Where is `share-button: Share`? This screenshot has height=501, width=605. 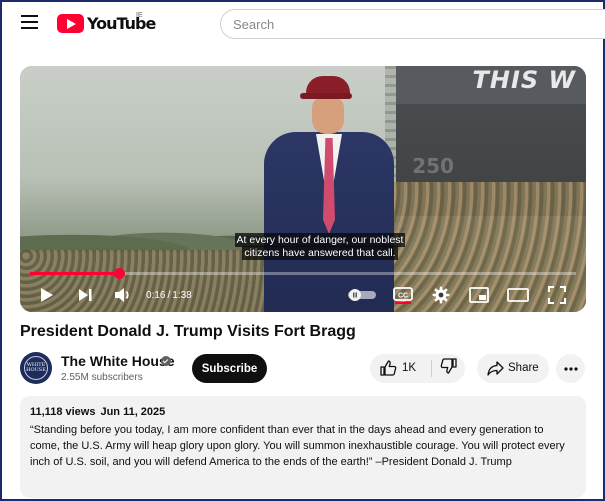
share-button: Share is located at coordinates (513, 368).